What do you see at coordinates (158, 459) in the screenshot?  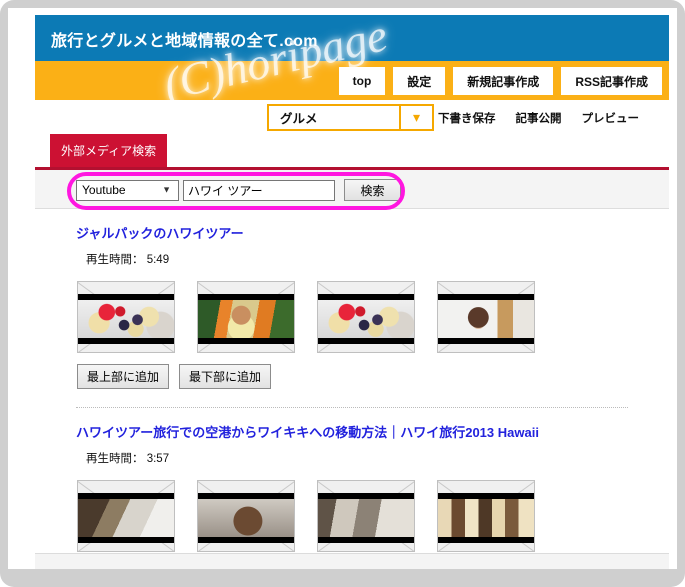 I see `result-duration-value: 3:57` at bounding box center [158, 459].